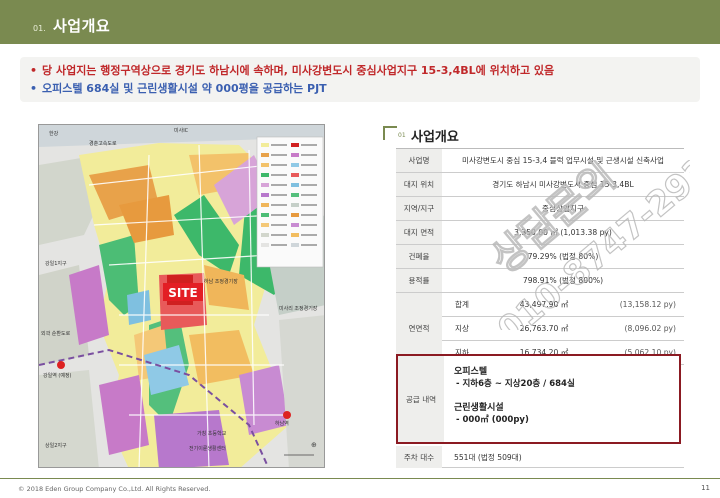  Describe the element at coordinates (419, 280) in the screenshot. I see `row-key: 용적률` at that location.